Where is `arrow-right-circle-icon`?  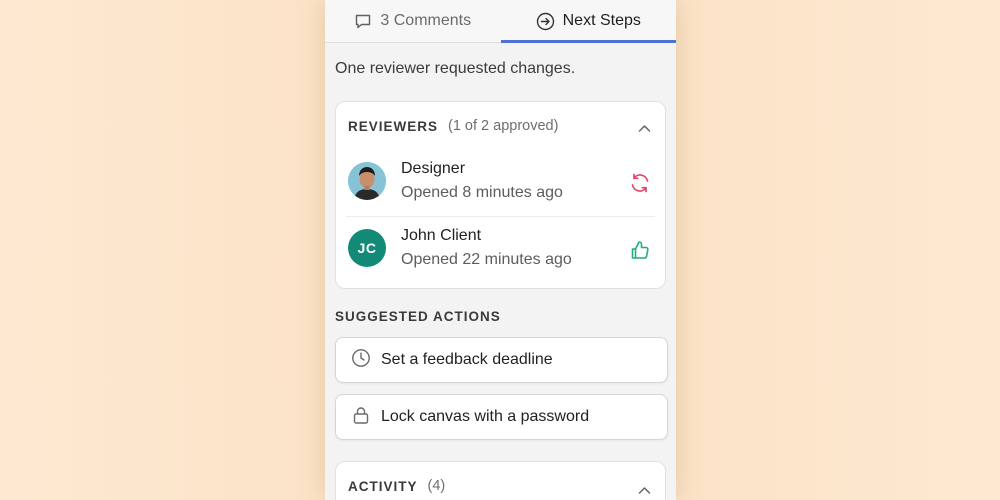 arrow-right-circle-icon is located at coordinates (545, 21).